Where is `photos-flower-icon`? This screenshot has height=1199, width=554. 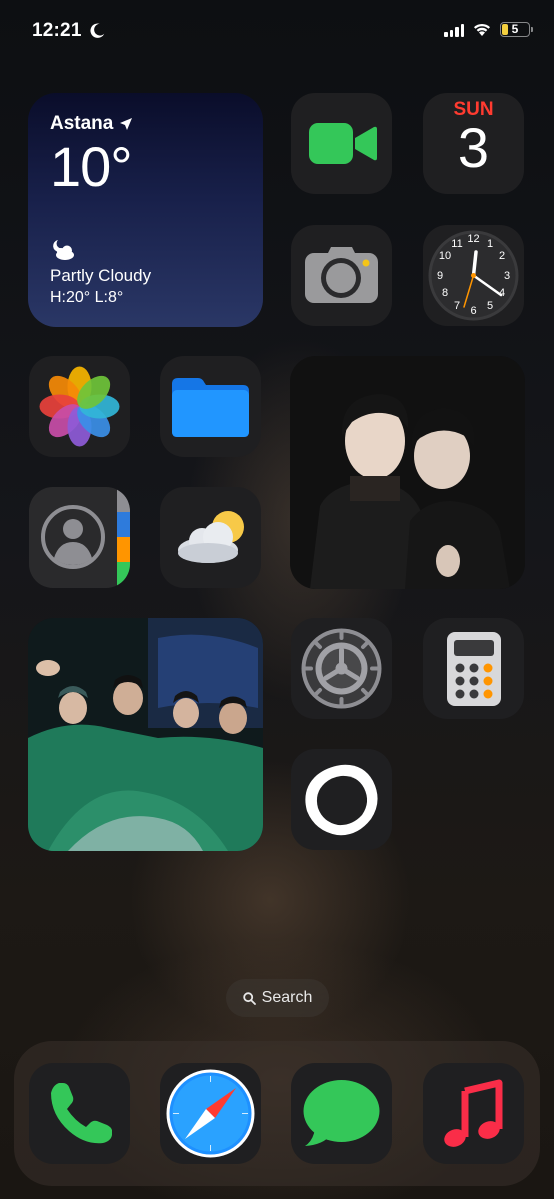
photos-flower-icon is located at coordinates (79, 406).